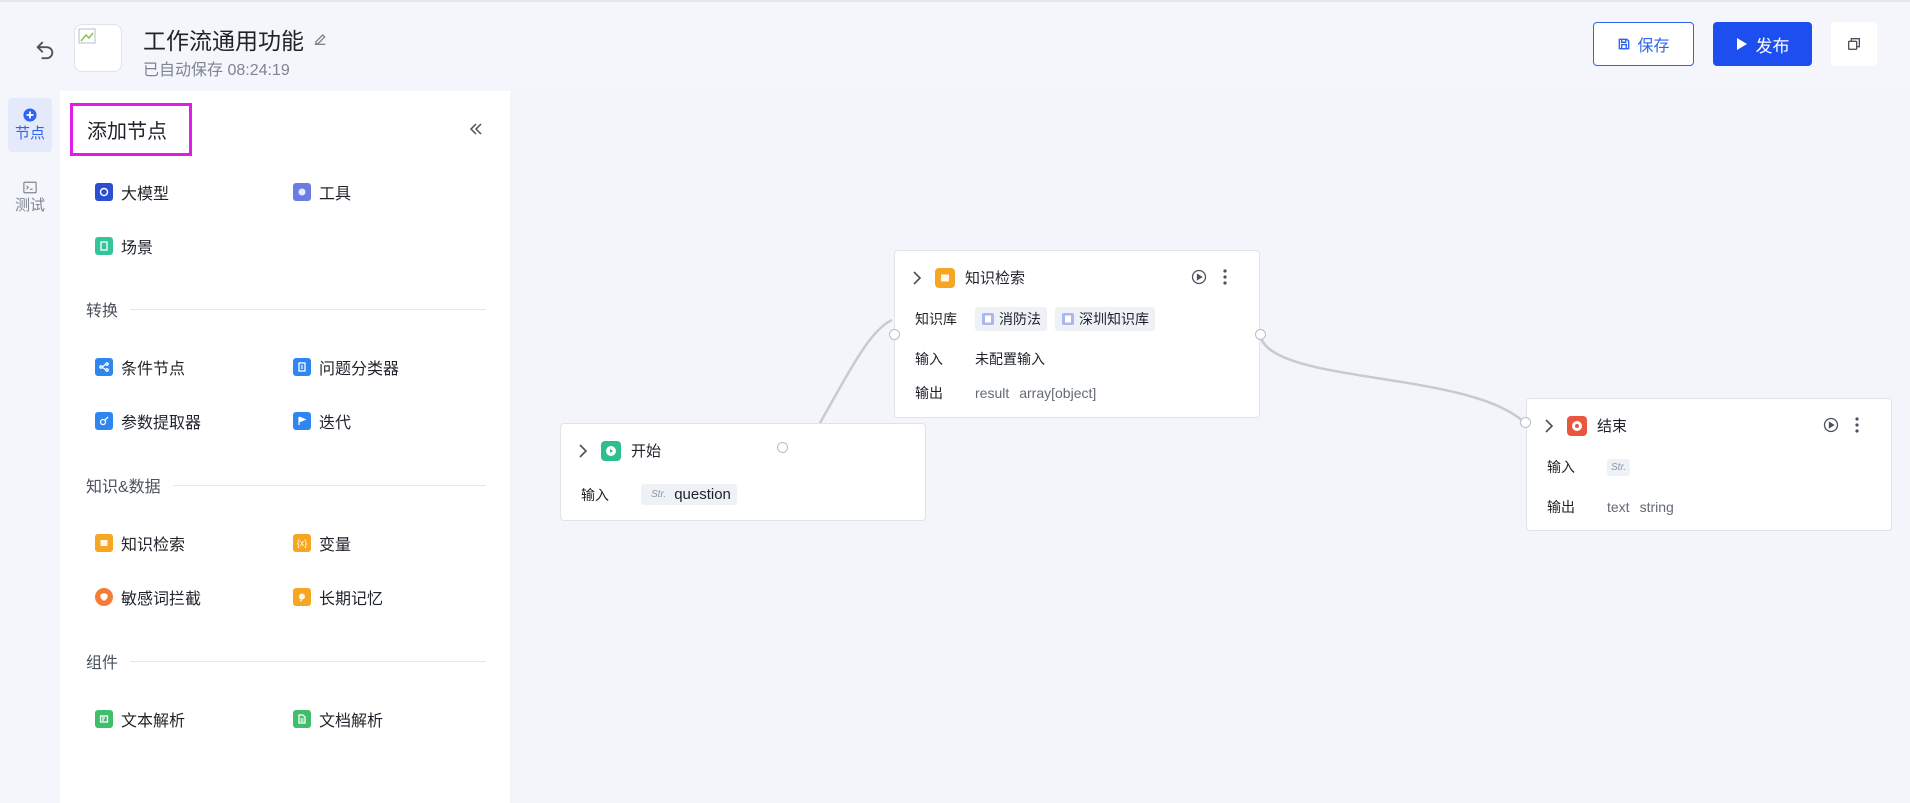  I want to click on panel-title: 添加节点, so click(131, 129).